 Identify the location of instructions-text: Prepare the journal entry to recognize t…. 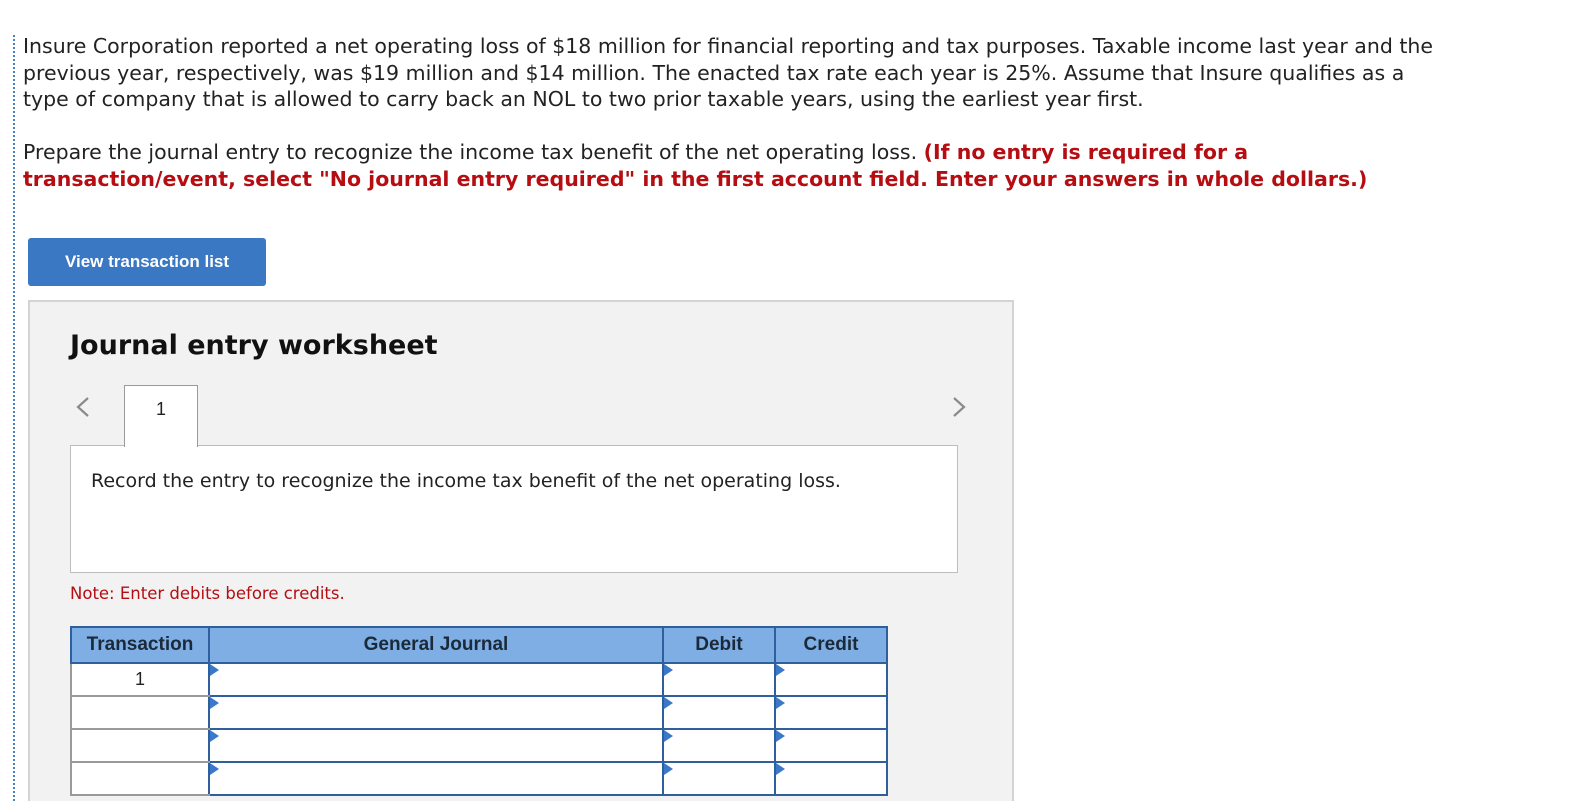
(470, 152).